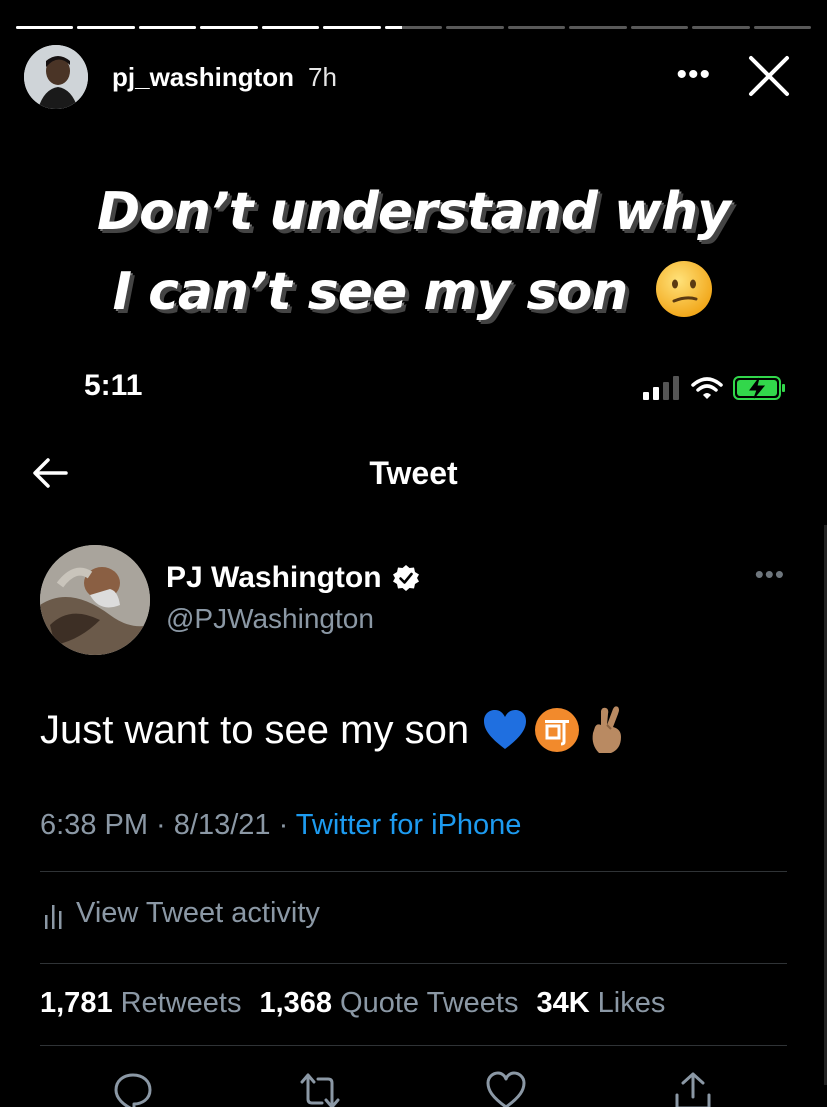  I want to click on likes-stat: 34K Likes, so click(600, 1003).